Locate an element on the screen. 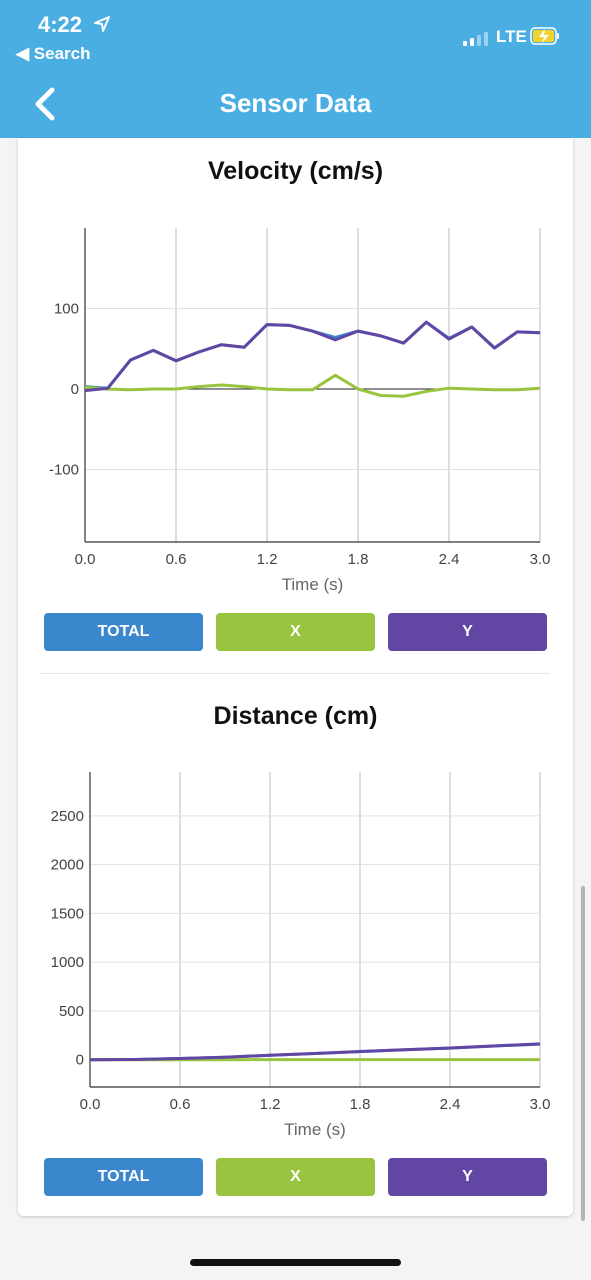 This screenshot has width=591, height=1280. distance-total-button: TOTAL is located at coordinates (123, 1177).